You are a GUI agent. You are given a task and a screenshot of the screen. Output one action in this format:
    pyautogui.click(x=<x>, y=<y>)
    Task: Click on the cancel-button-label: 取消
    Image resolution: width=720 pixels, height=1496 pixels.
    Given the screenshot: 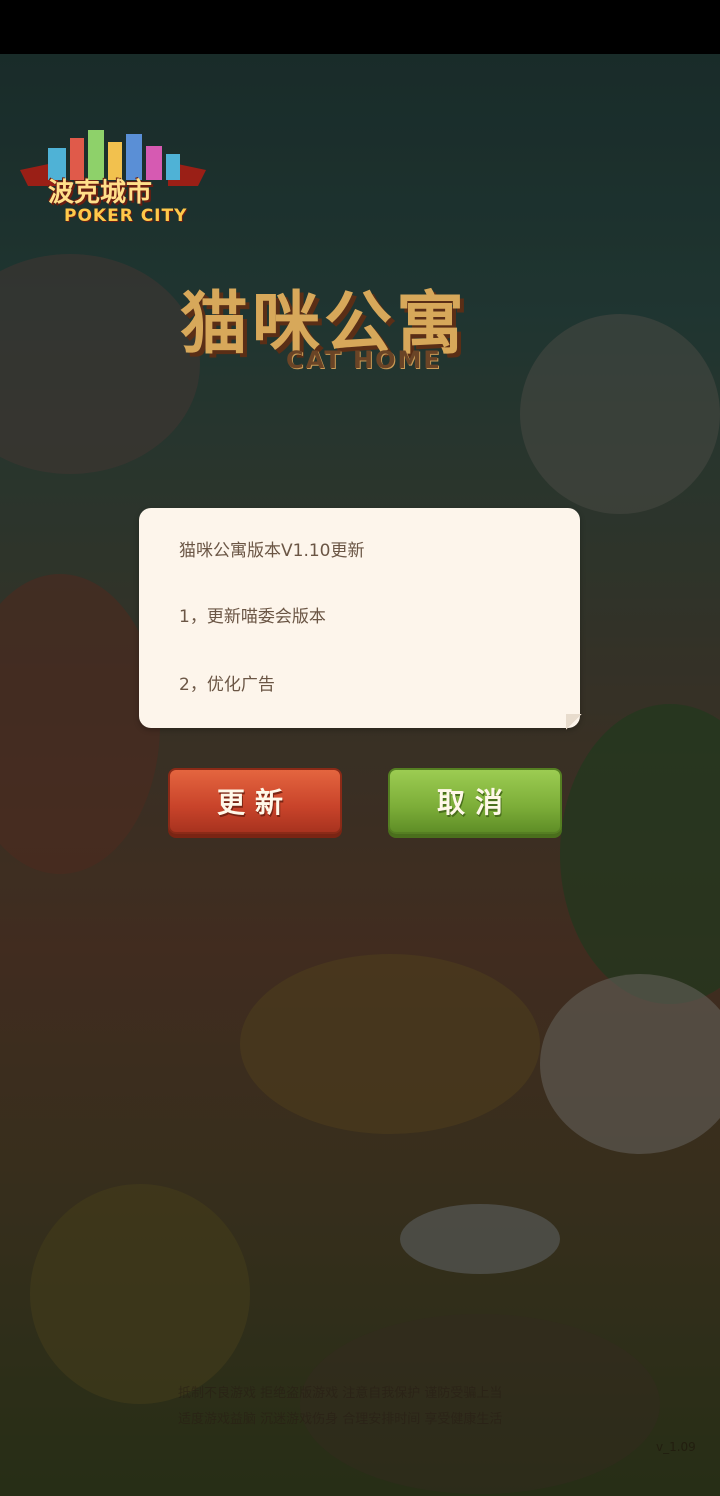 What is the action you would take?
    pyautogui.click(x=474, y=802)
    